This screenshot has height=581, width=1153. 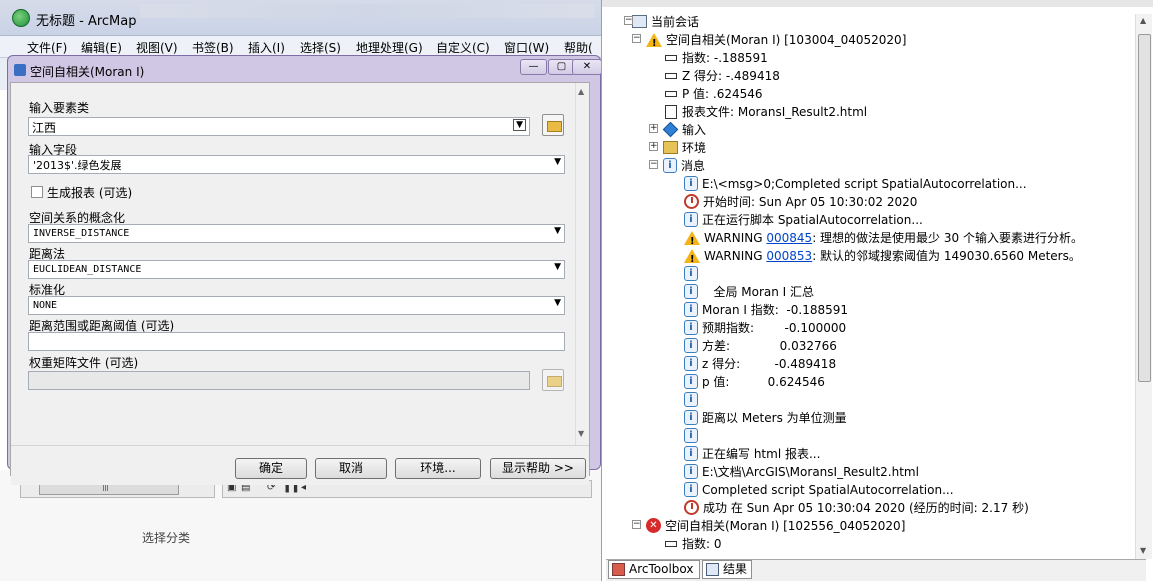 I want to click on message-body: : 默认的邻域搜索阈值为 149030.6560 Meters。, so click(x=946, y=255).